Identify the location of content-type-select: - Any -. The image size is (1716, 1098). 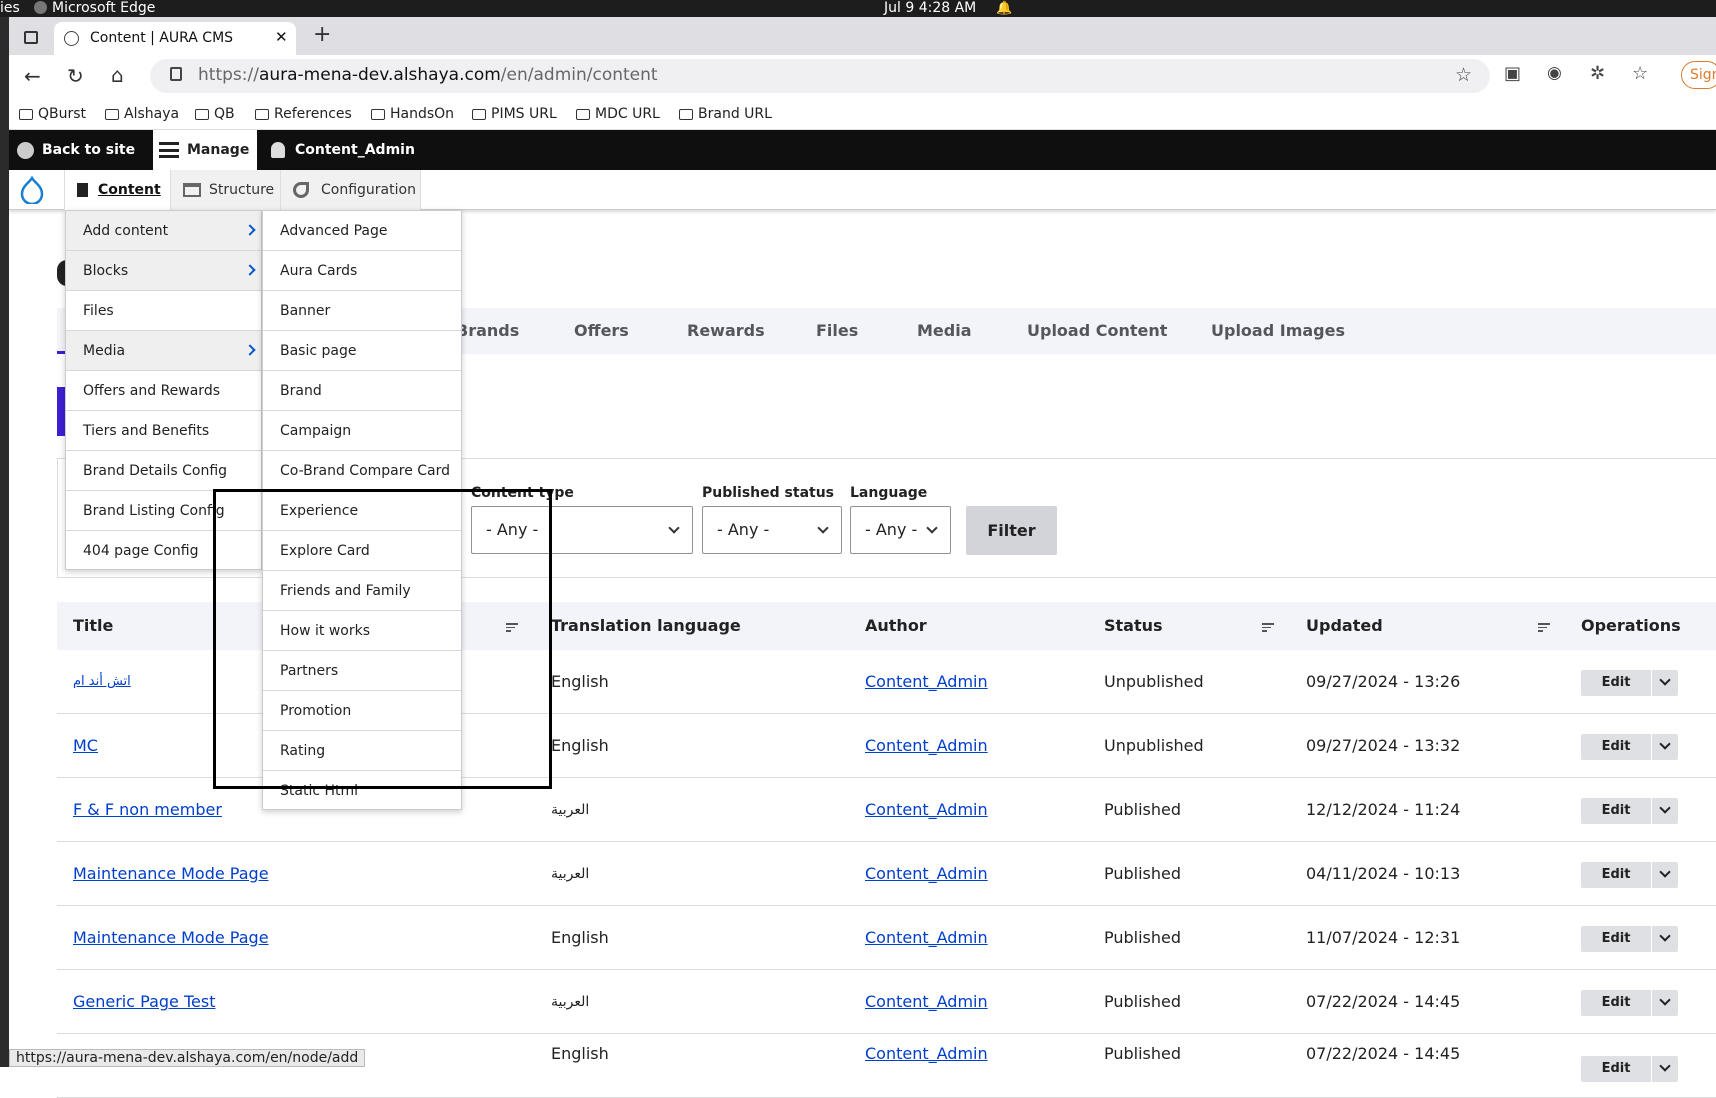
(582, 530).